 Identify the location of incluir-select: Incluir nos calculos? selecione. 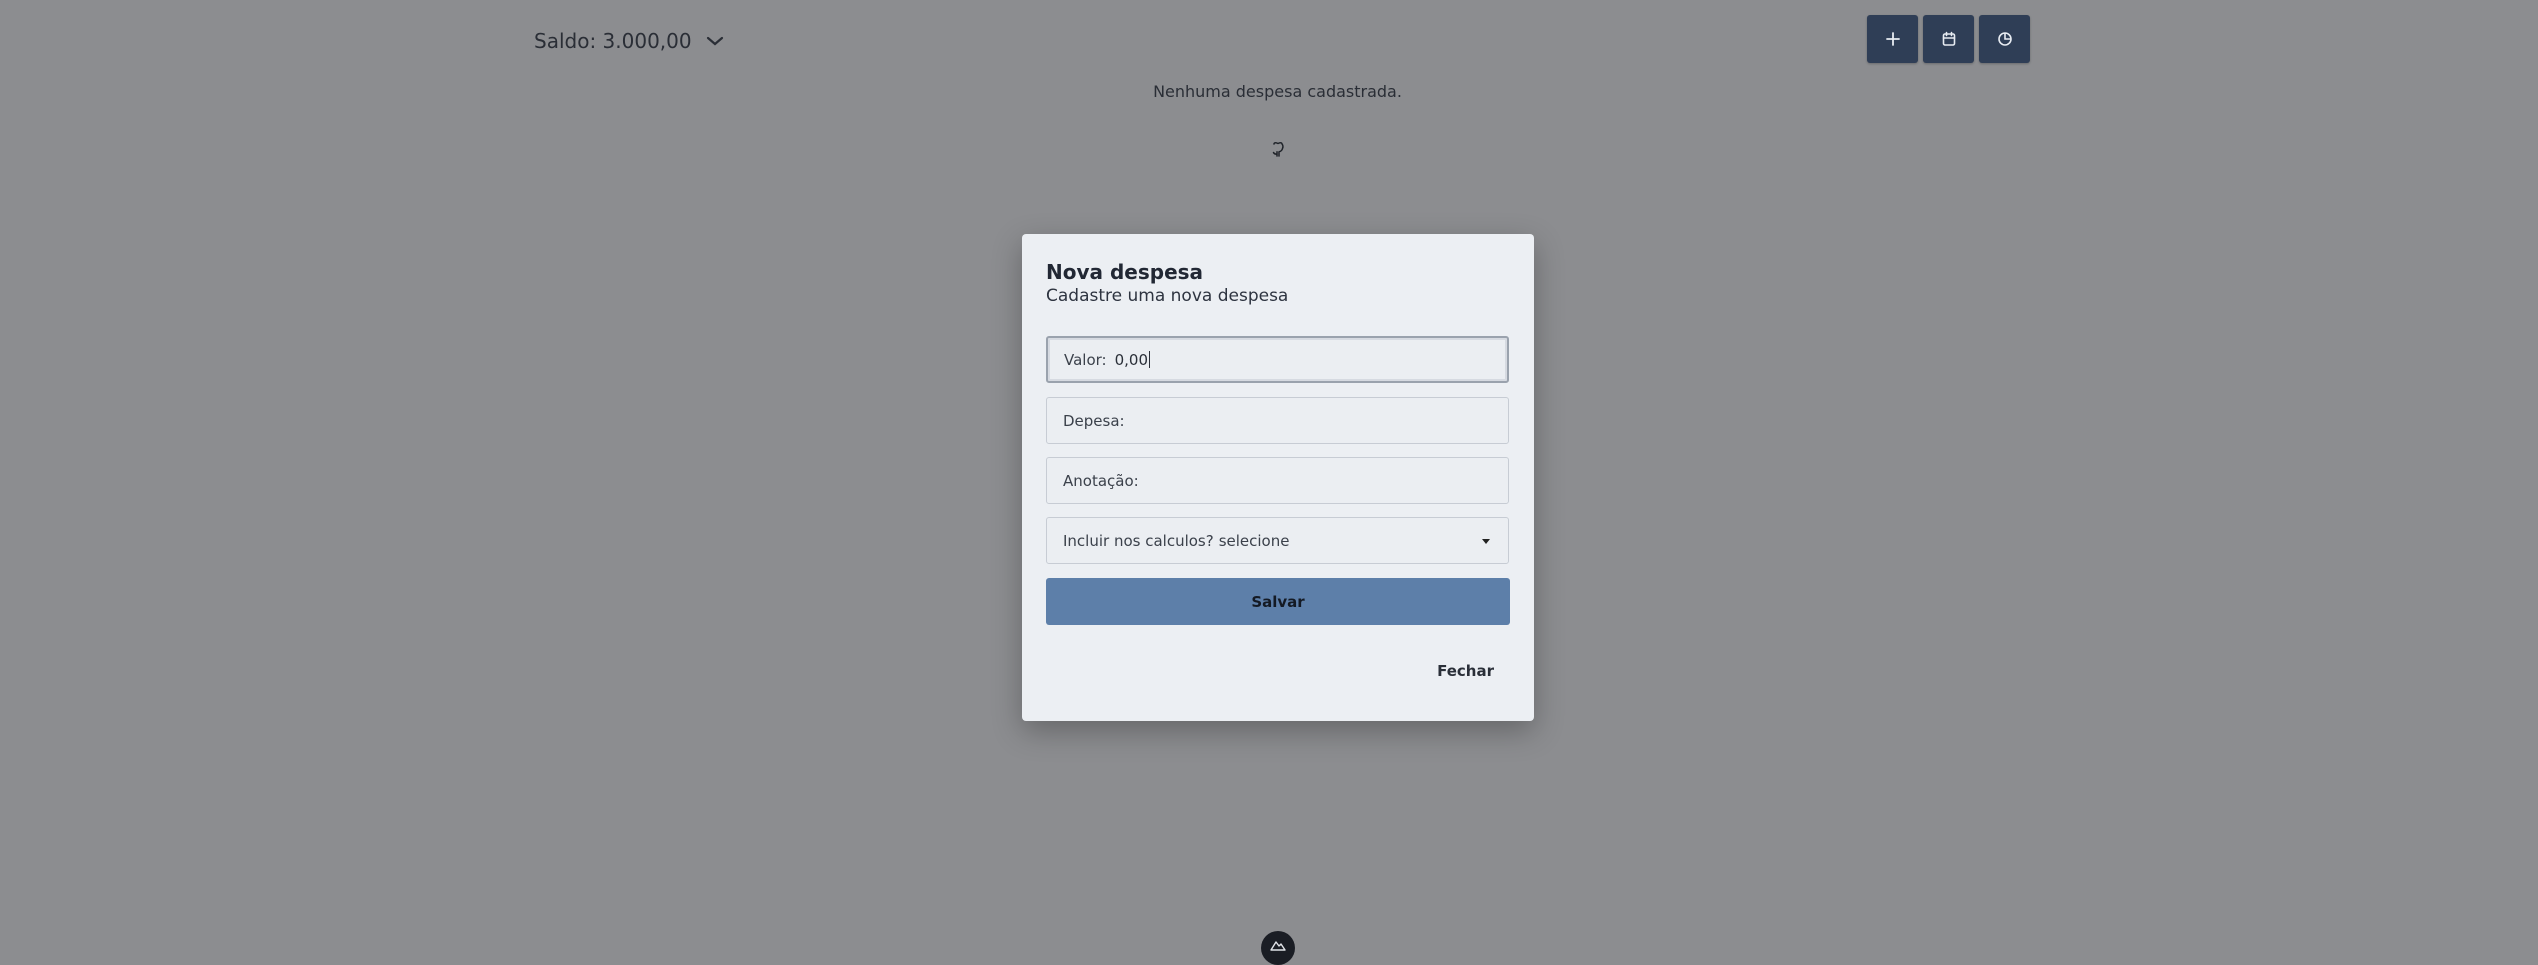
(1277, 540).